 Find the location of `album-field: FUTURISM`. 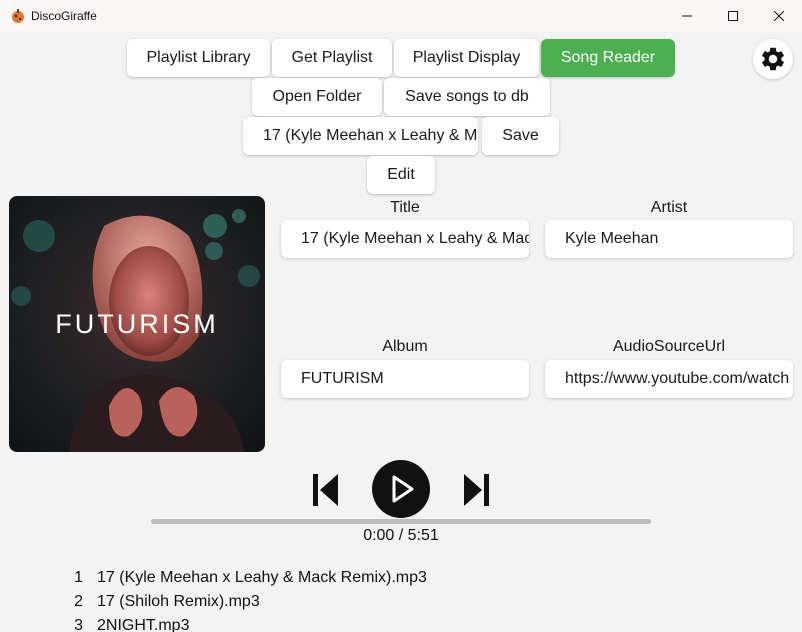

album-field: FUTURISM is located at coordinates (405, 379).